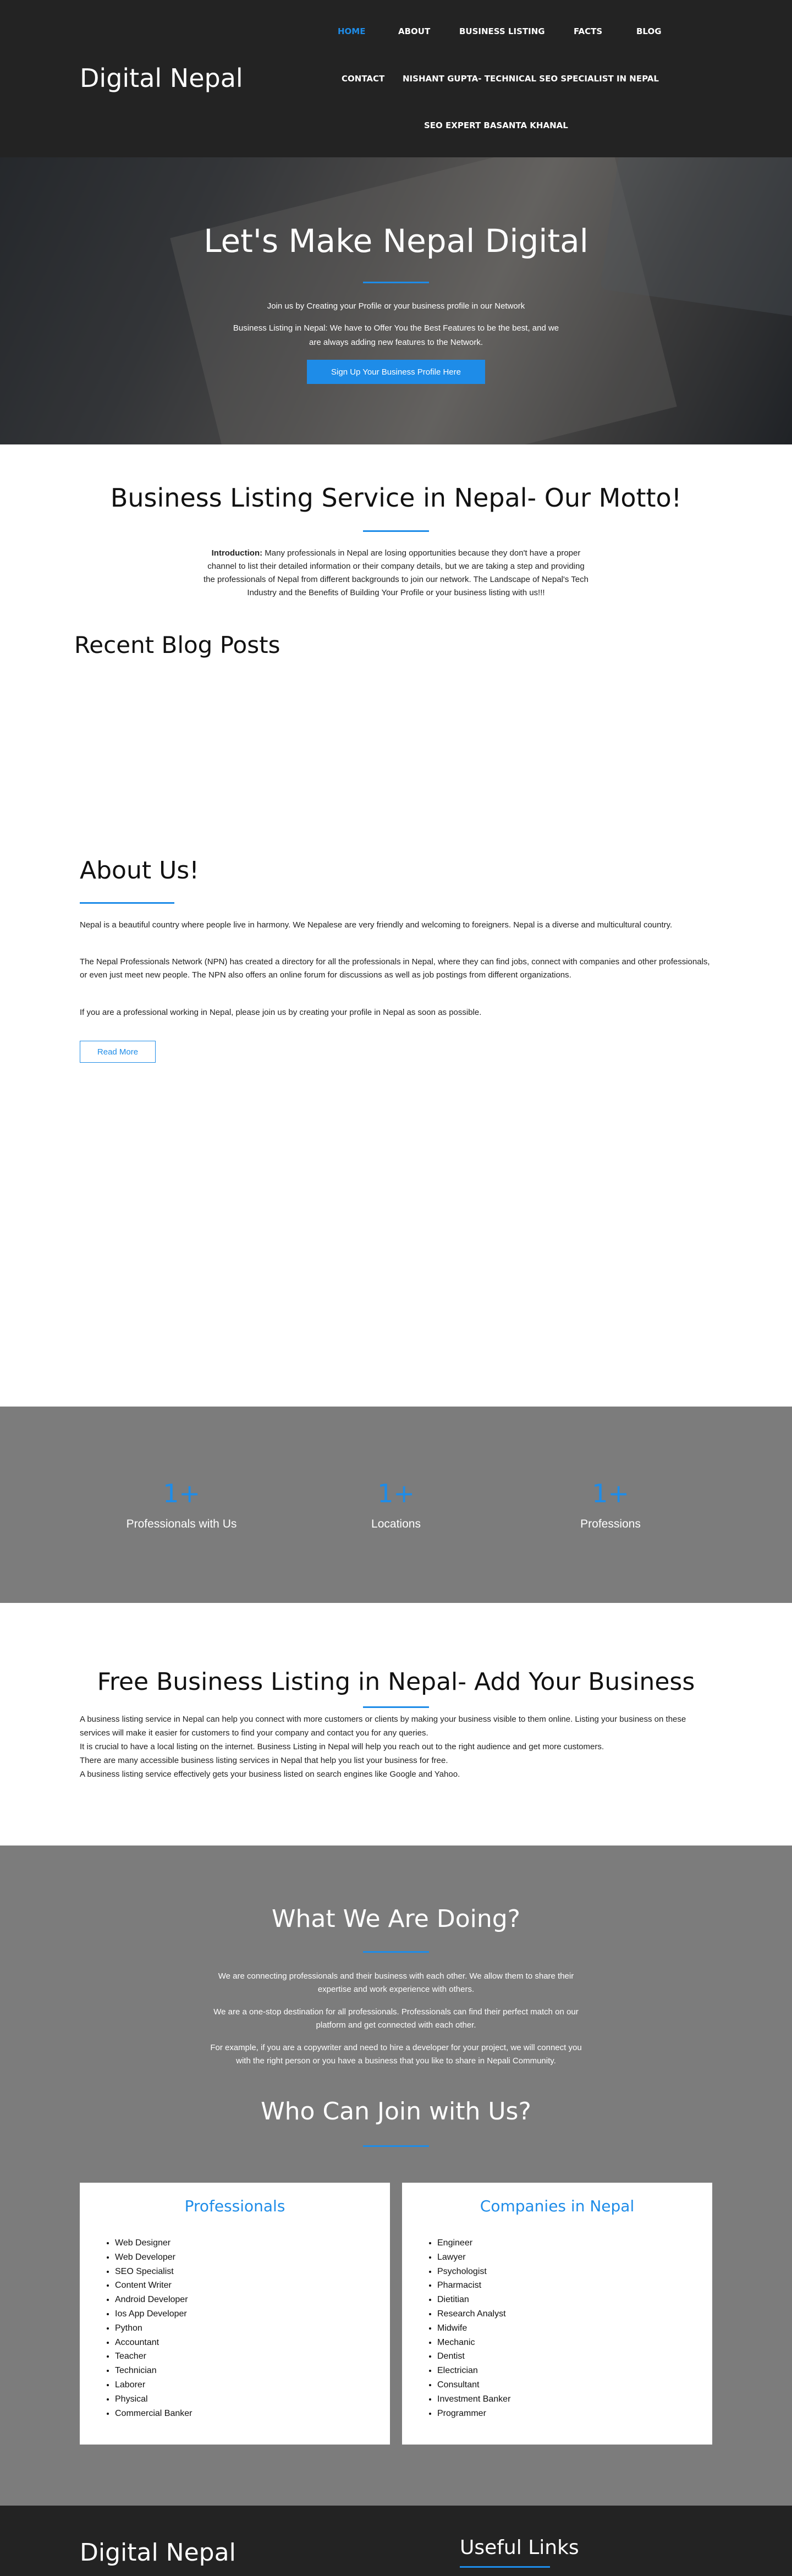 The image size is (792, 2576). I want to click on list-item: Midwife, so click(473, 2328).